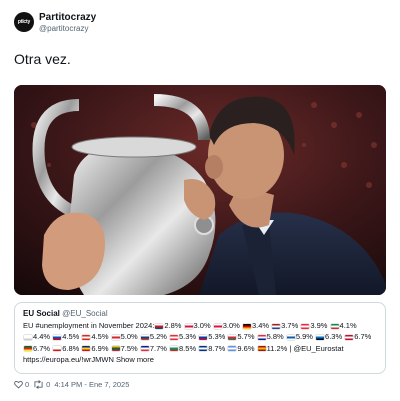 The height and width of the screenshot is (401, 400). I want to click on rate-item: 3.9%, so click(313, 325).